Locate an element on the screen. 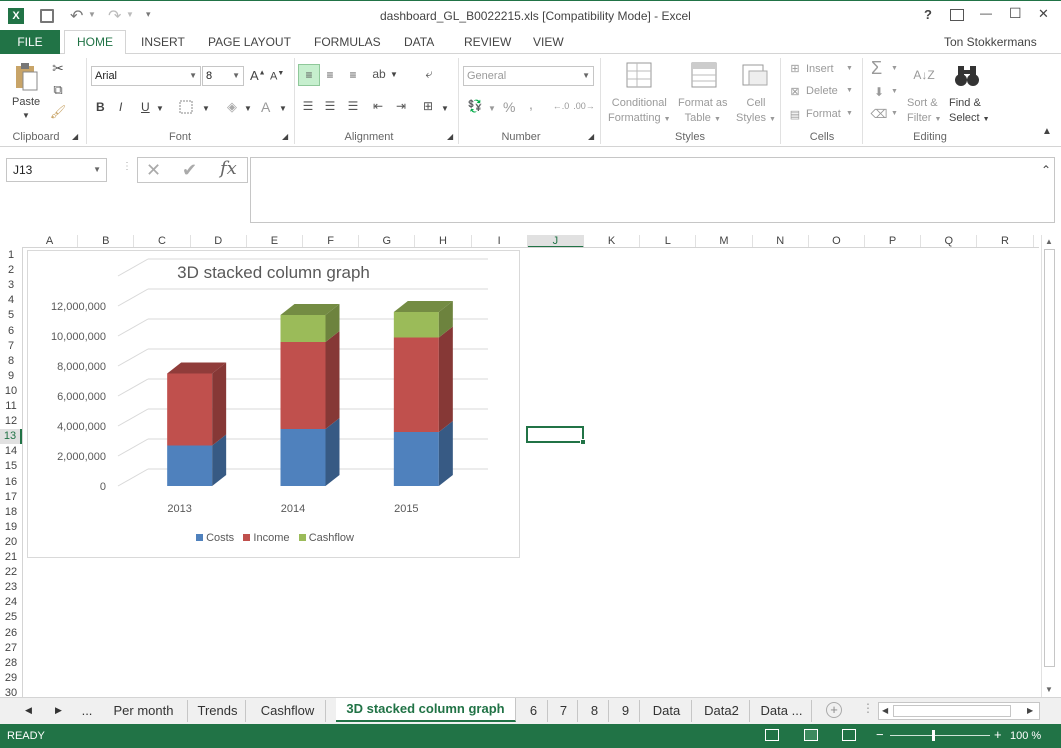  cancel-icon: ✕ is located at coordinates (153, 170).